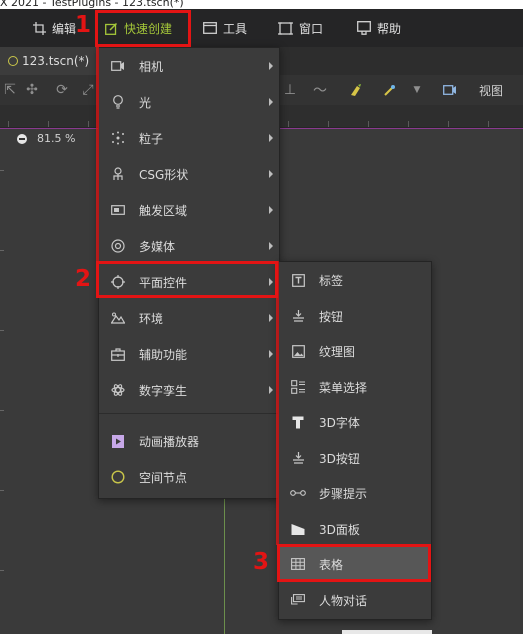  I want to click on menu-item-multimedia: 多媒体, so click(189, 246).